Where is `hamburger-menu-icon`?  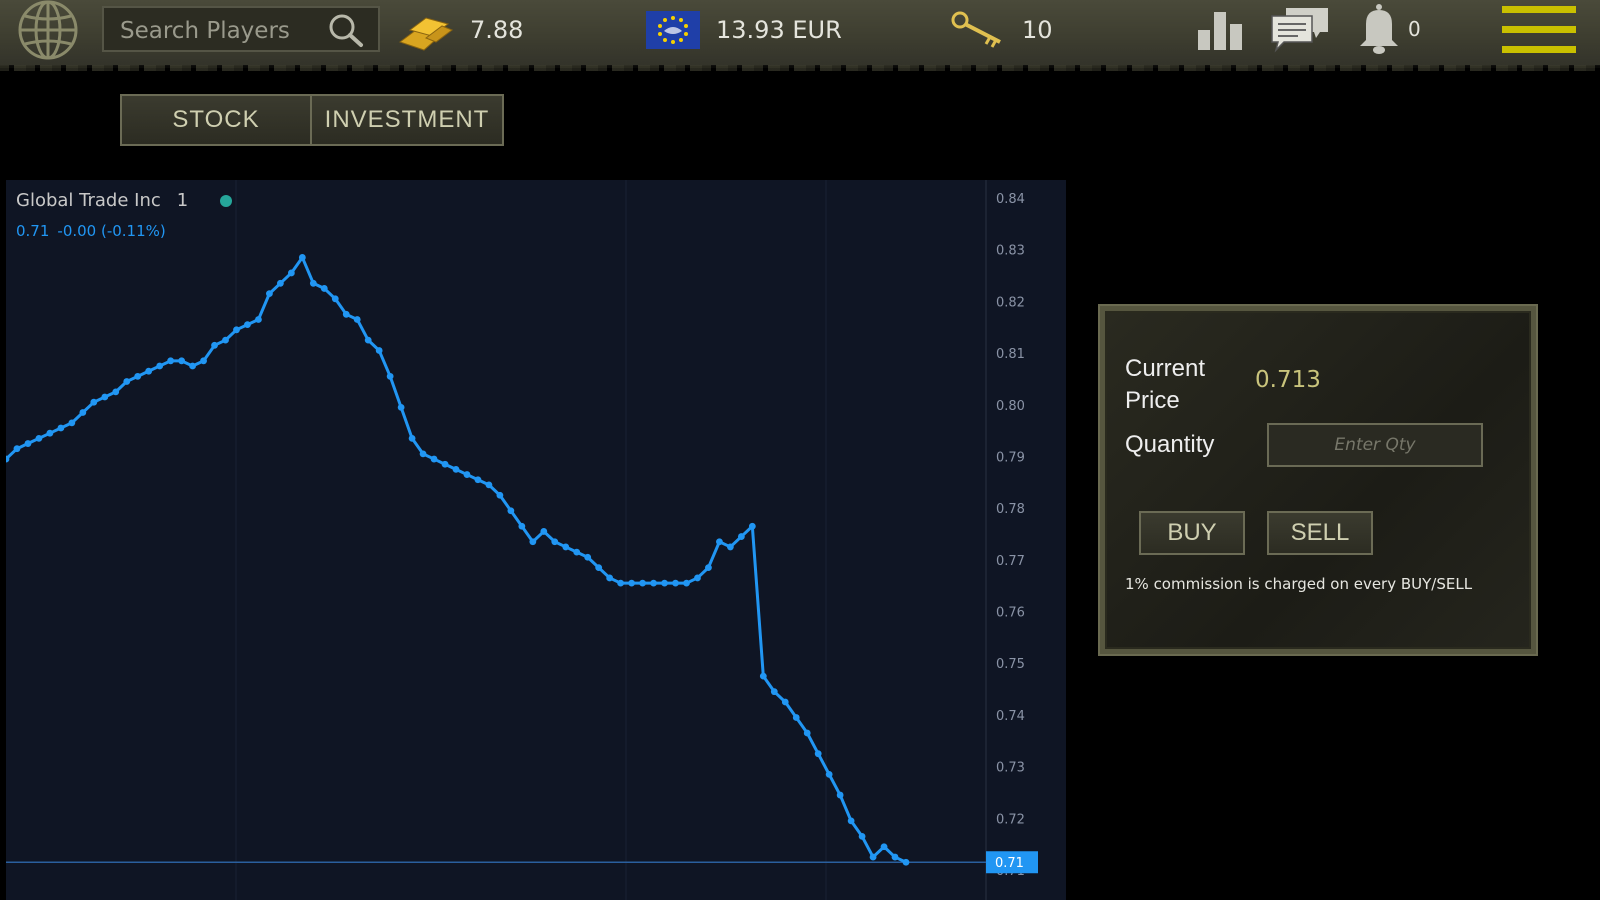 hamburger-menu-icon is located at coordinates (1539, 30).